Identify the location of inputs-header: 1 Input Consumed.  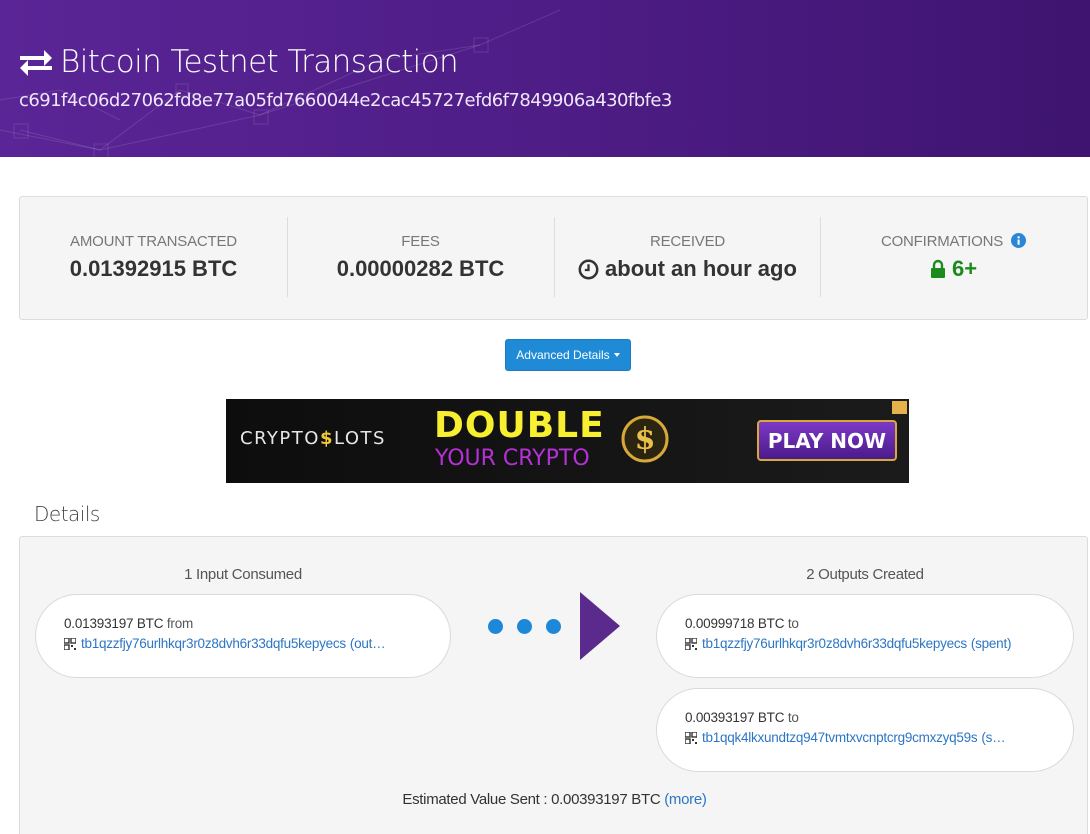
(243, 574).